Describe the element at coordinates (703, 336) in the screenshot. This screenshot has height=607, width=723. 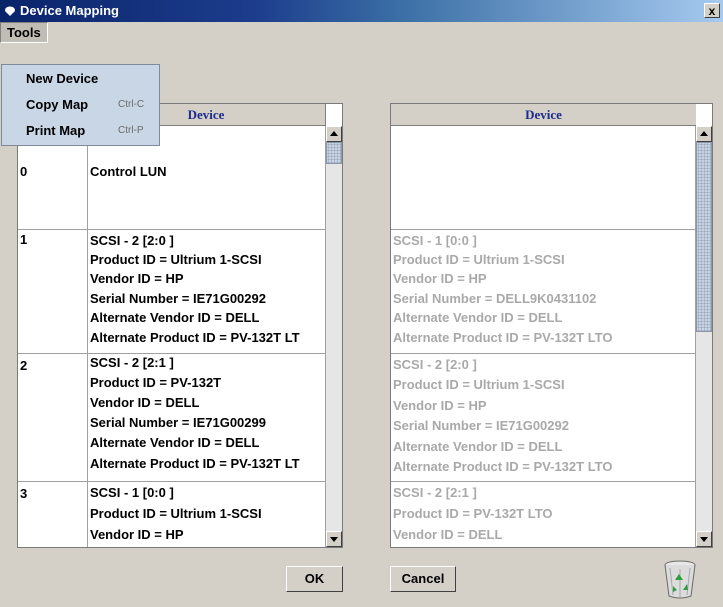
I see `right-scrollbar` at that location.